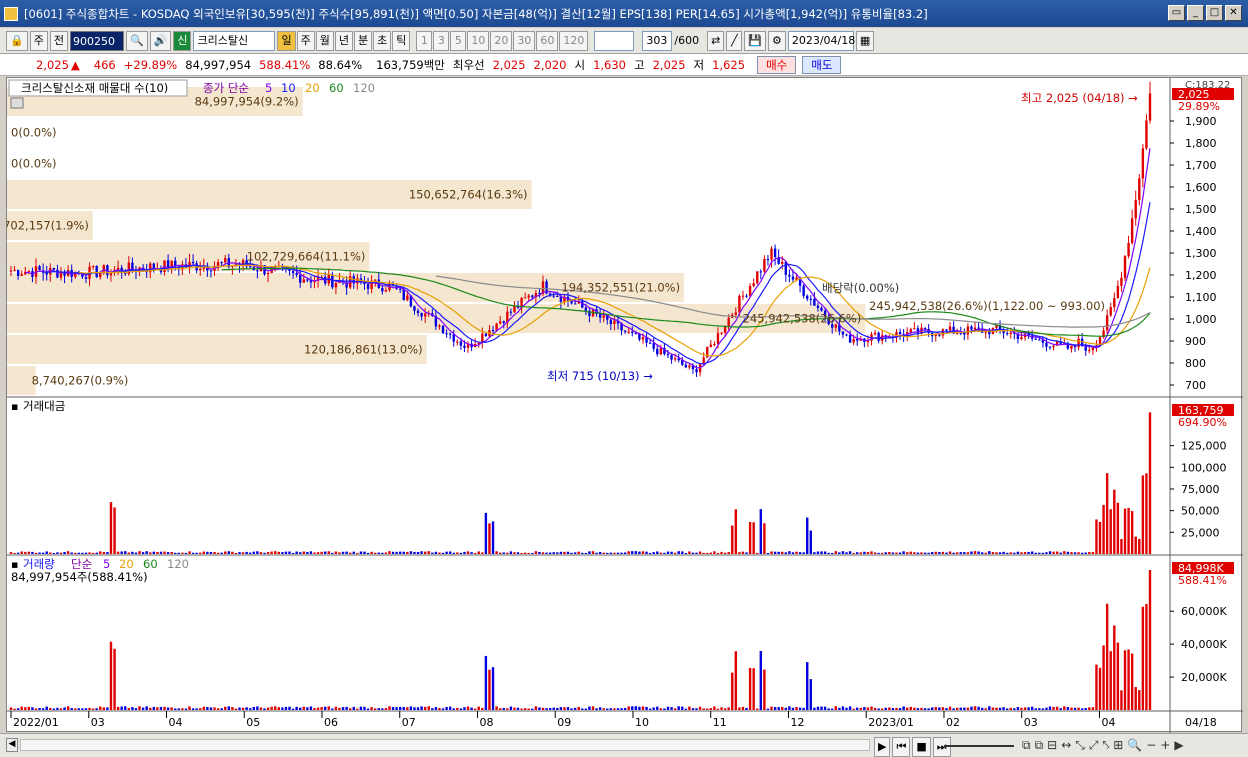 This screenshot has height=757, width=1248. Describe the element at coordinates (1118, 745) in the screenshot. I see `settings-icon: ⊞` at that location.